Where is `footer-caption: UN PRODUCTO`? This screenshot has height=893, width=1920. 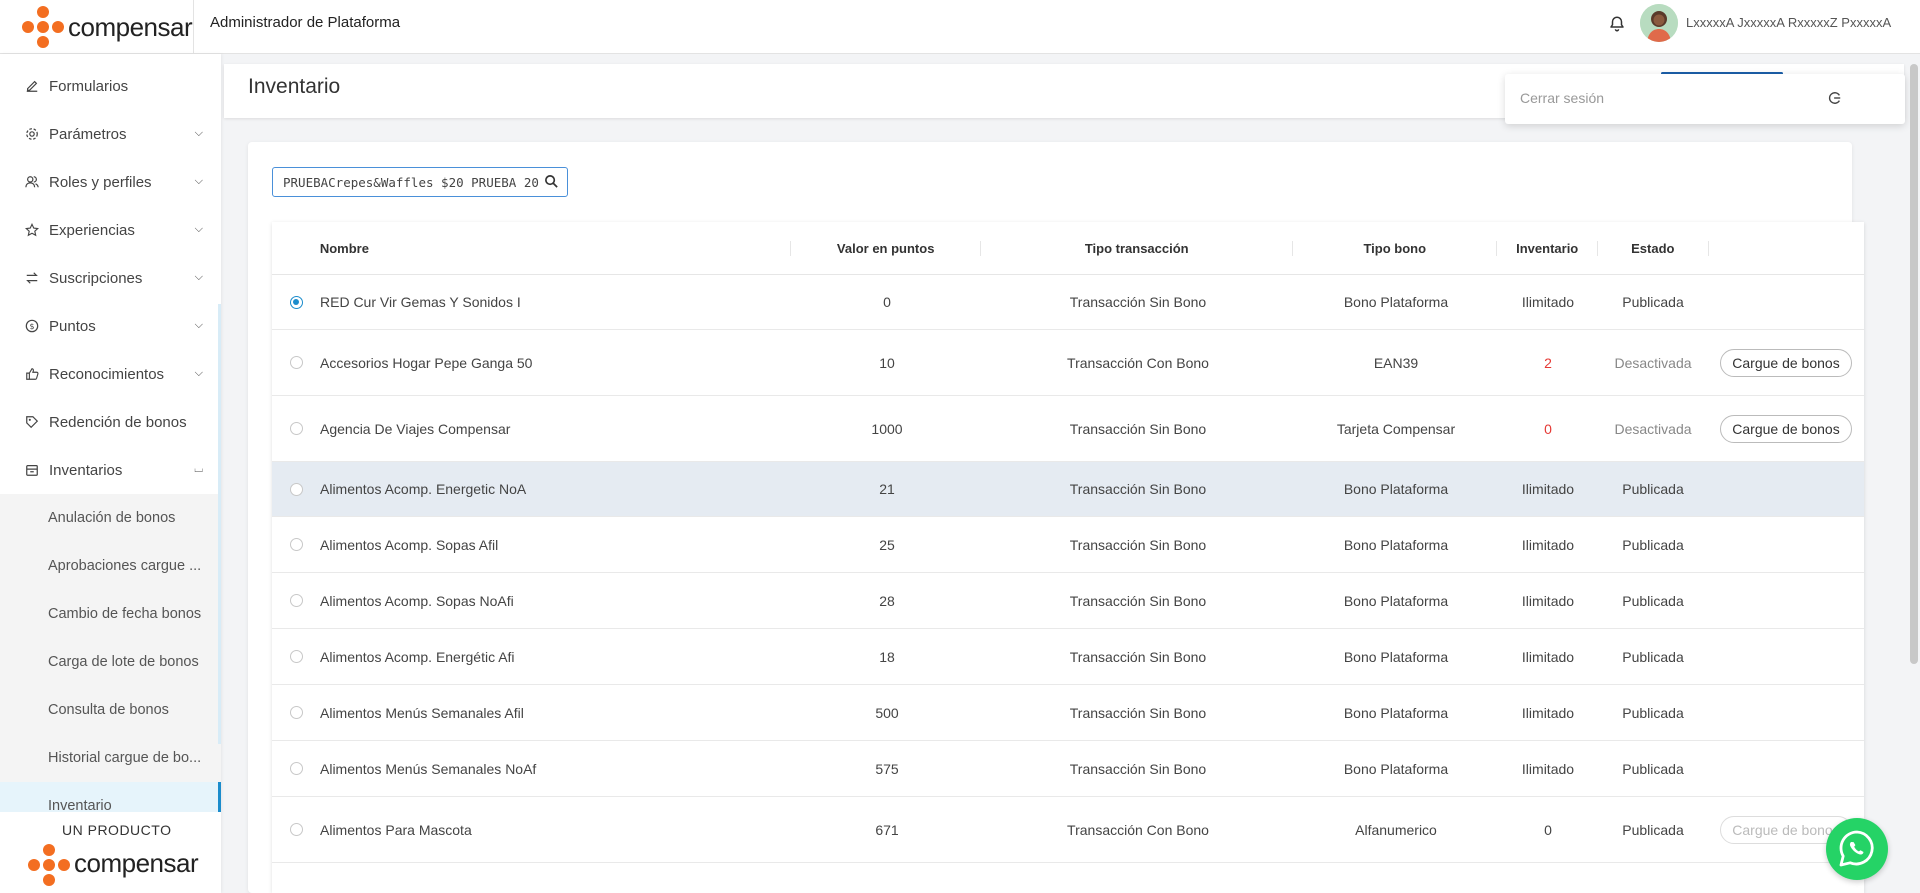 footer-caption: UN PRODUCTO is located at coordinates (117, 830).